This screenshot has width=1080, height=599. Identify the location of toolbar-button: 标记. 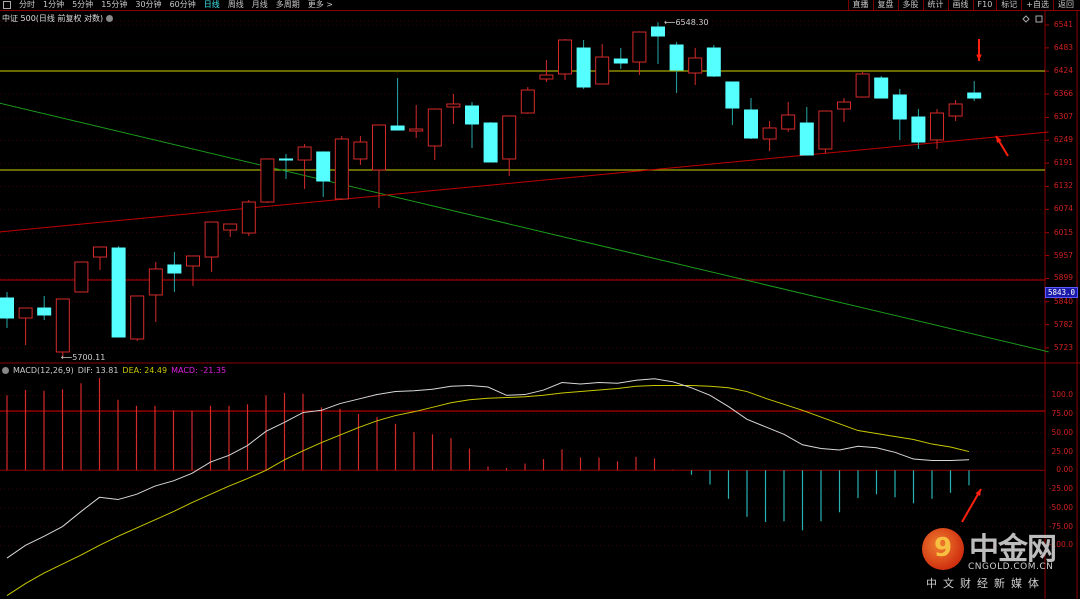
(1008, 5).